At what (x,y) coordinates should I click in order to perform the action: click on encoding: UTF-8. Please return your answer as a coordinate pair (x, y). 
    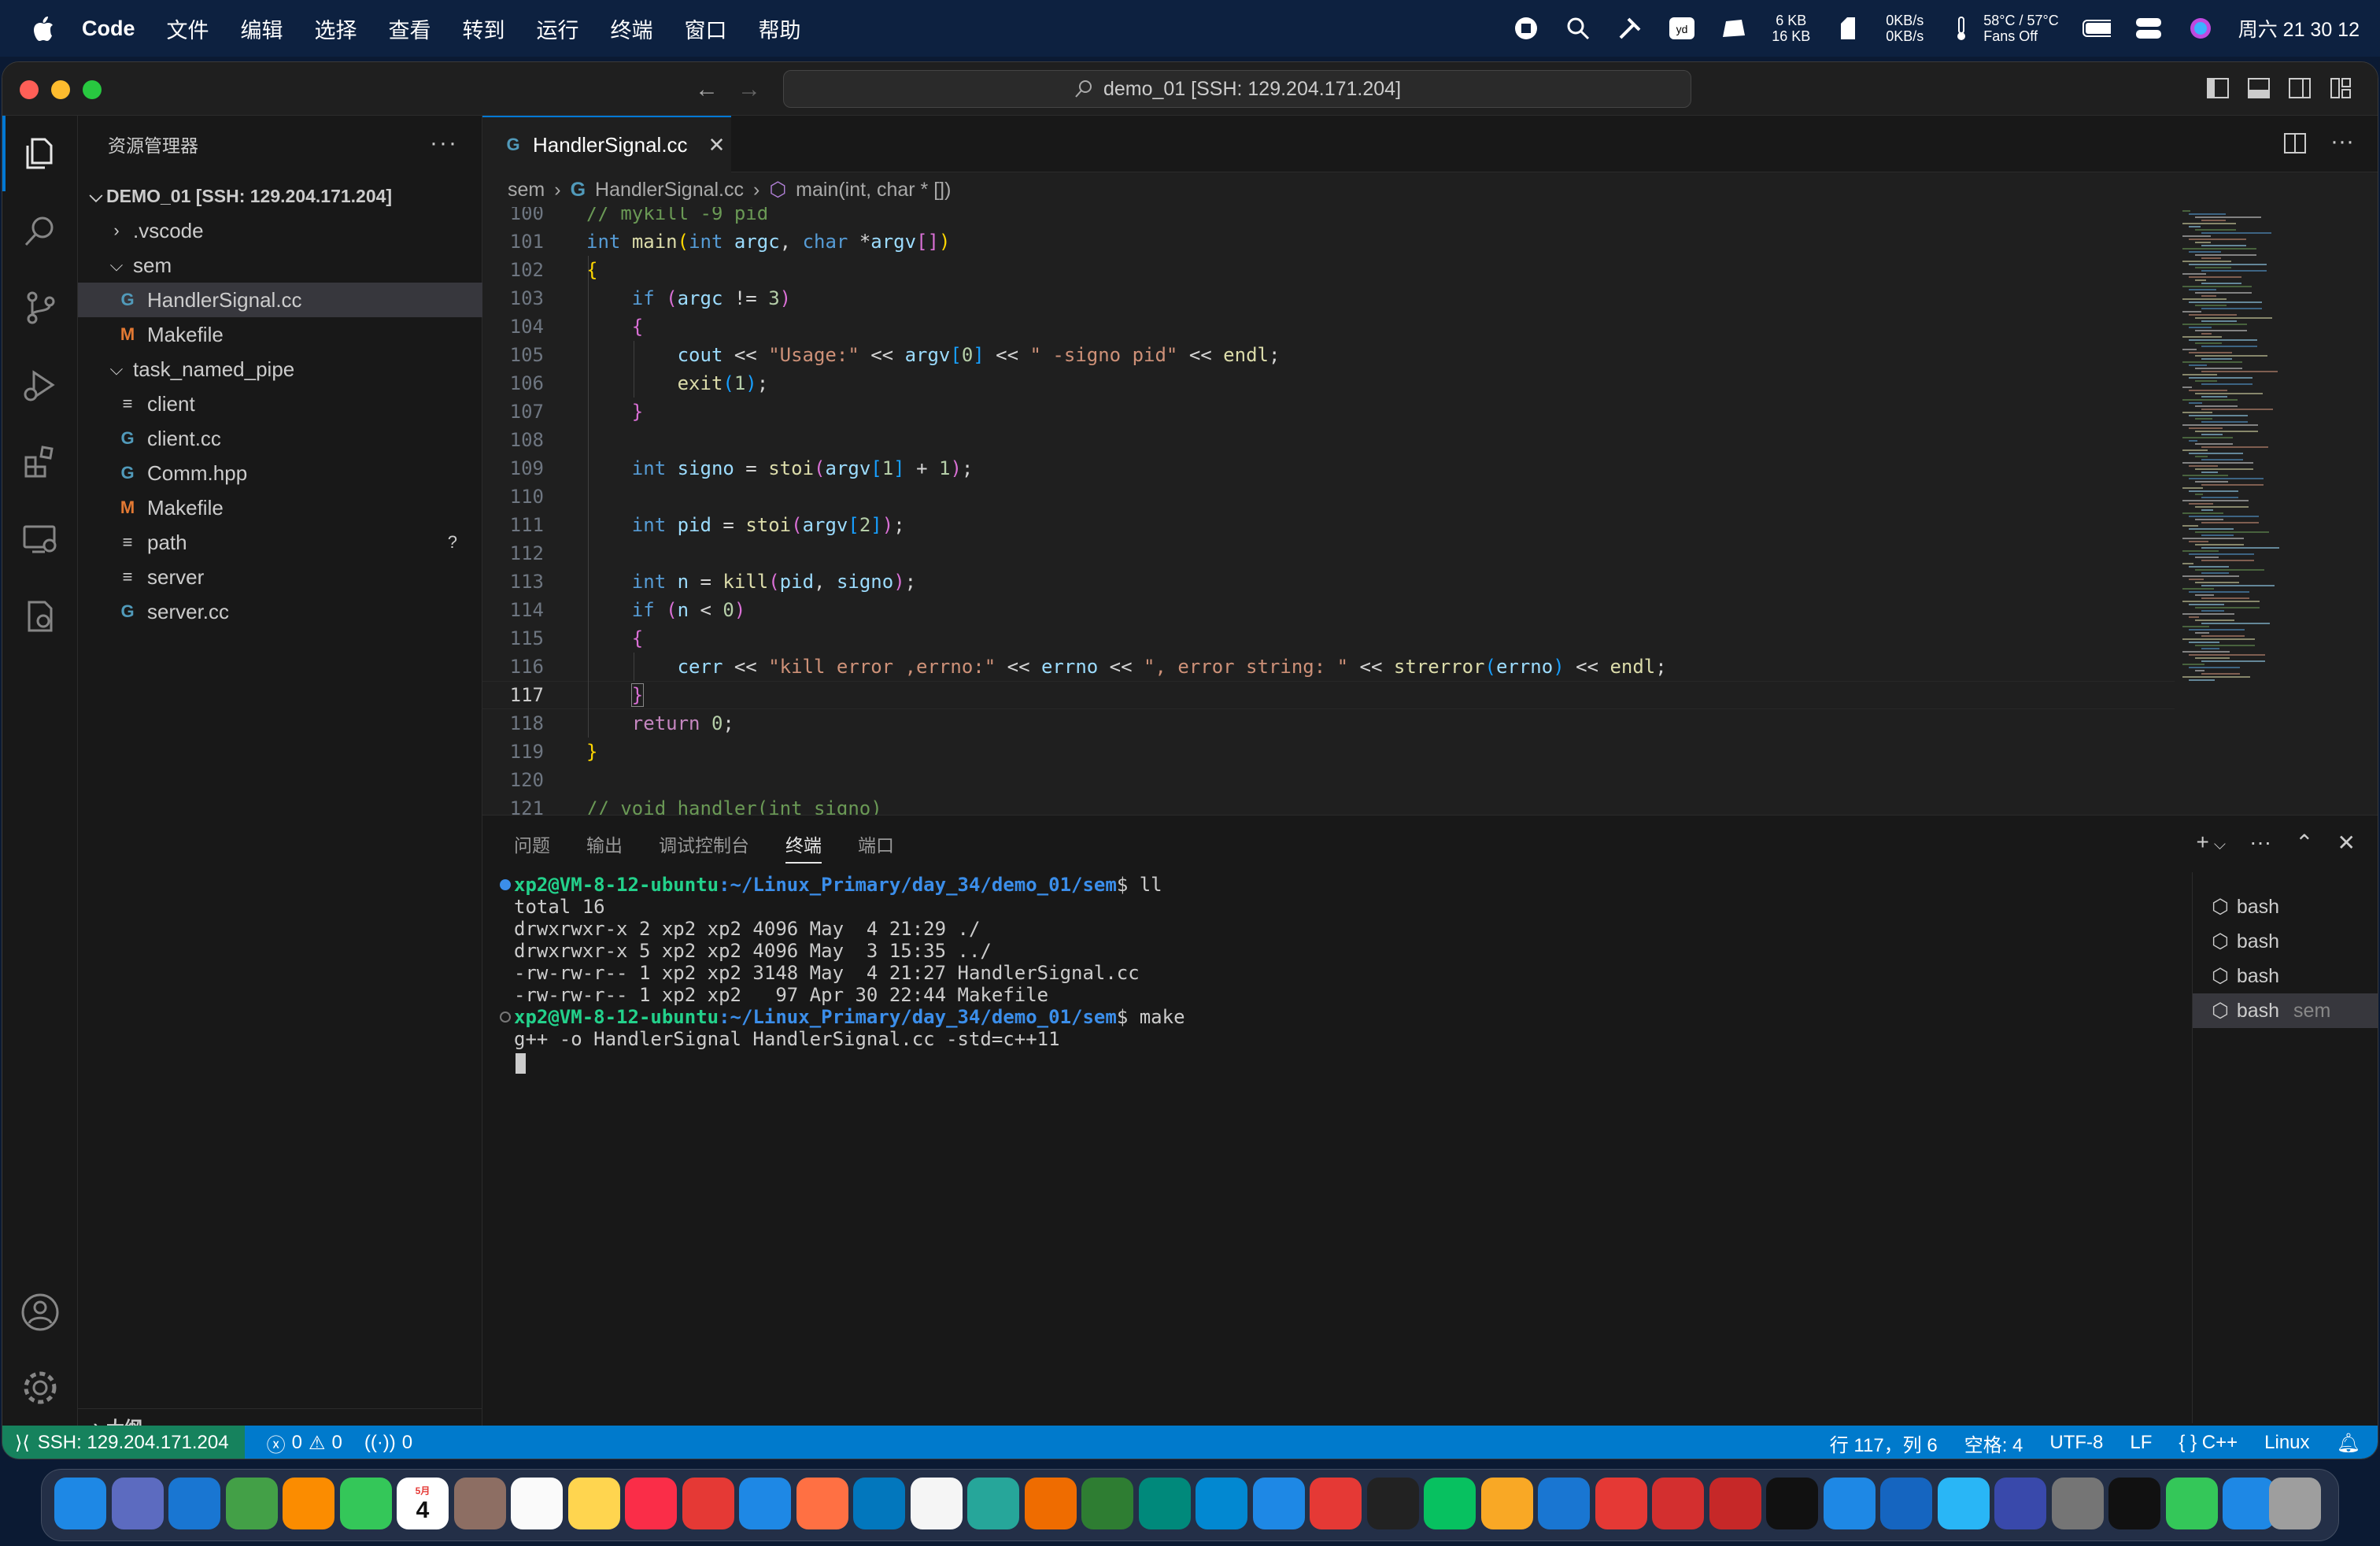
    Looking at the image, I should click on (2076, 1443).